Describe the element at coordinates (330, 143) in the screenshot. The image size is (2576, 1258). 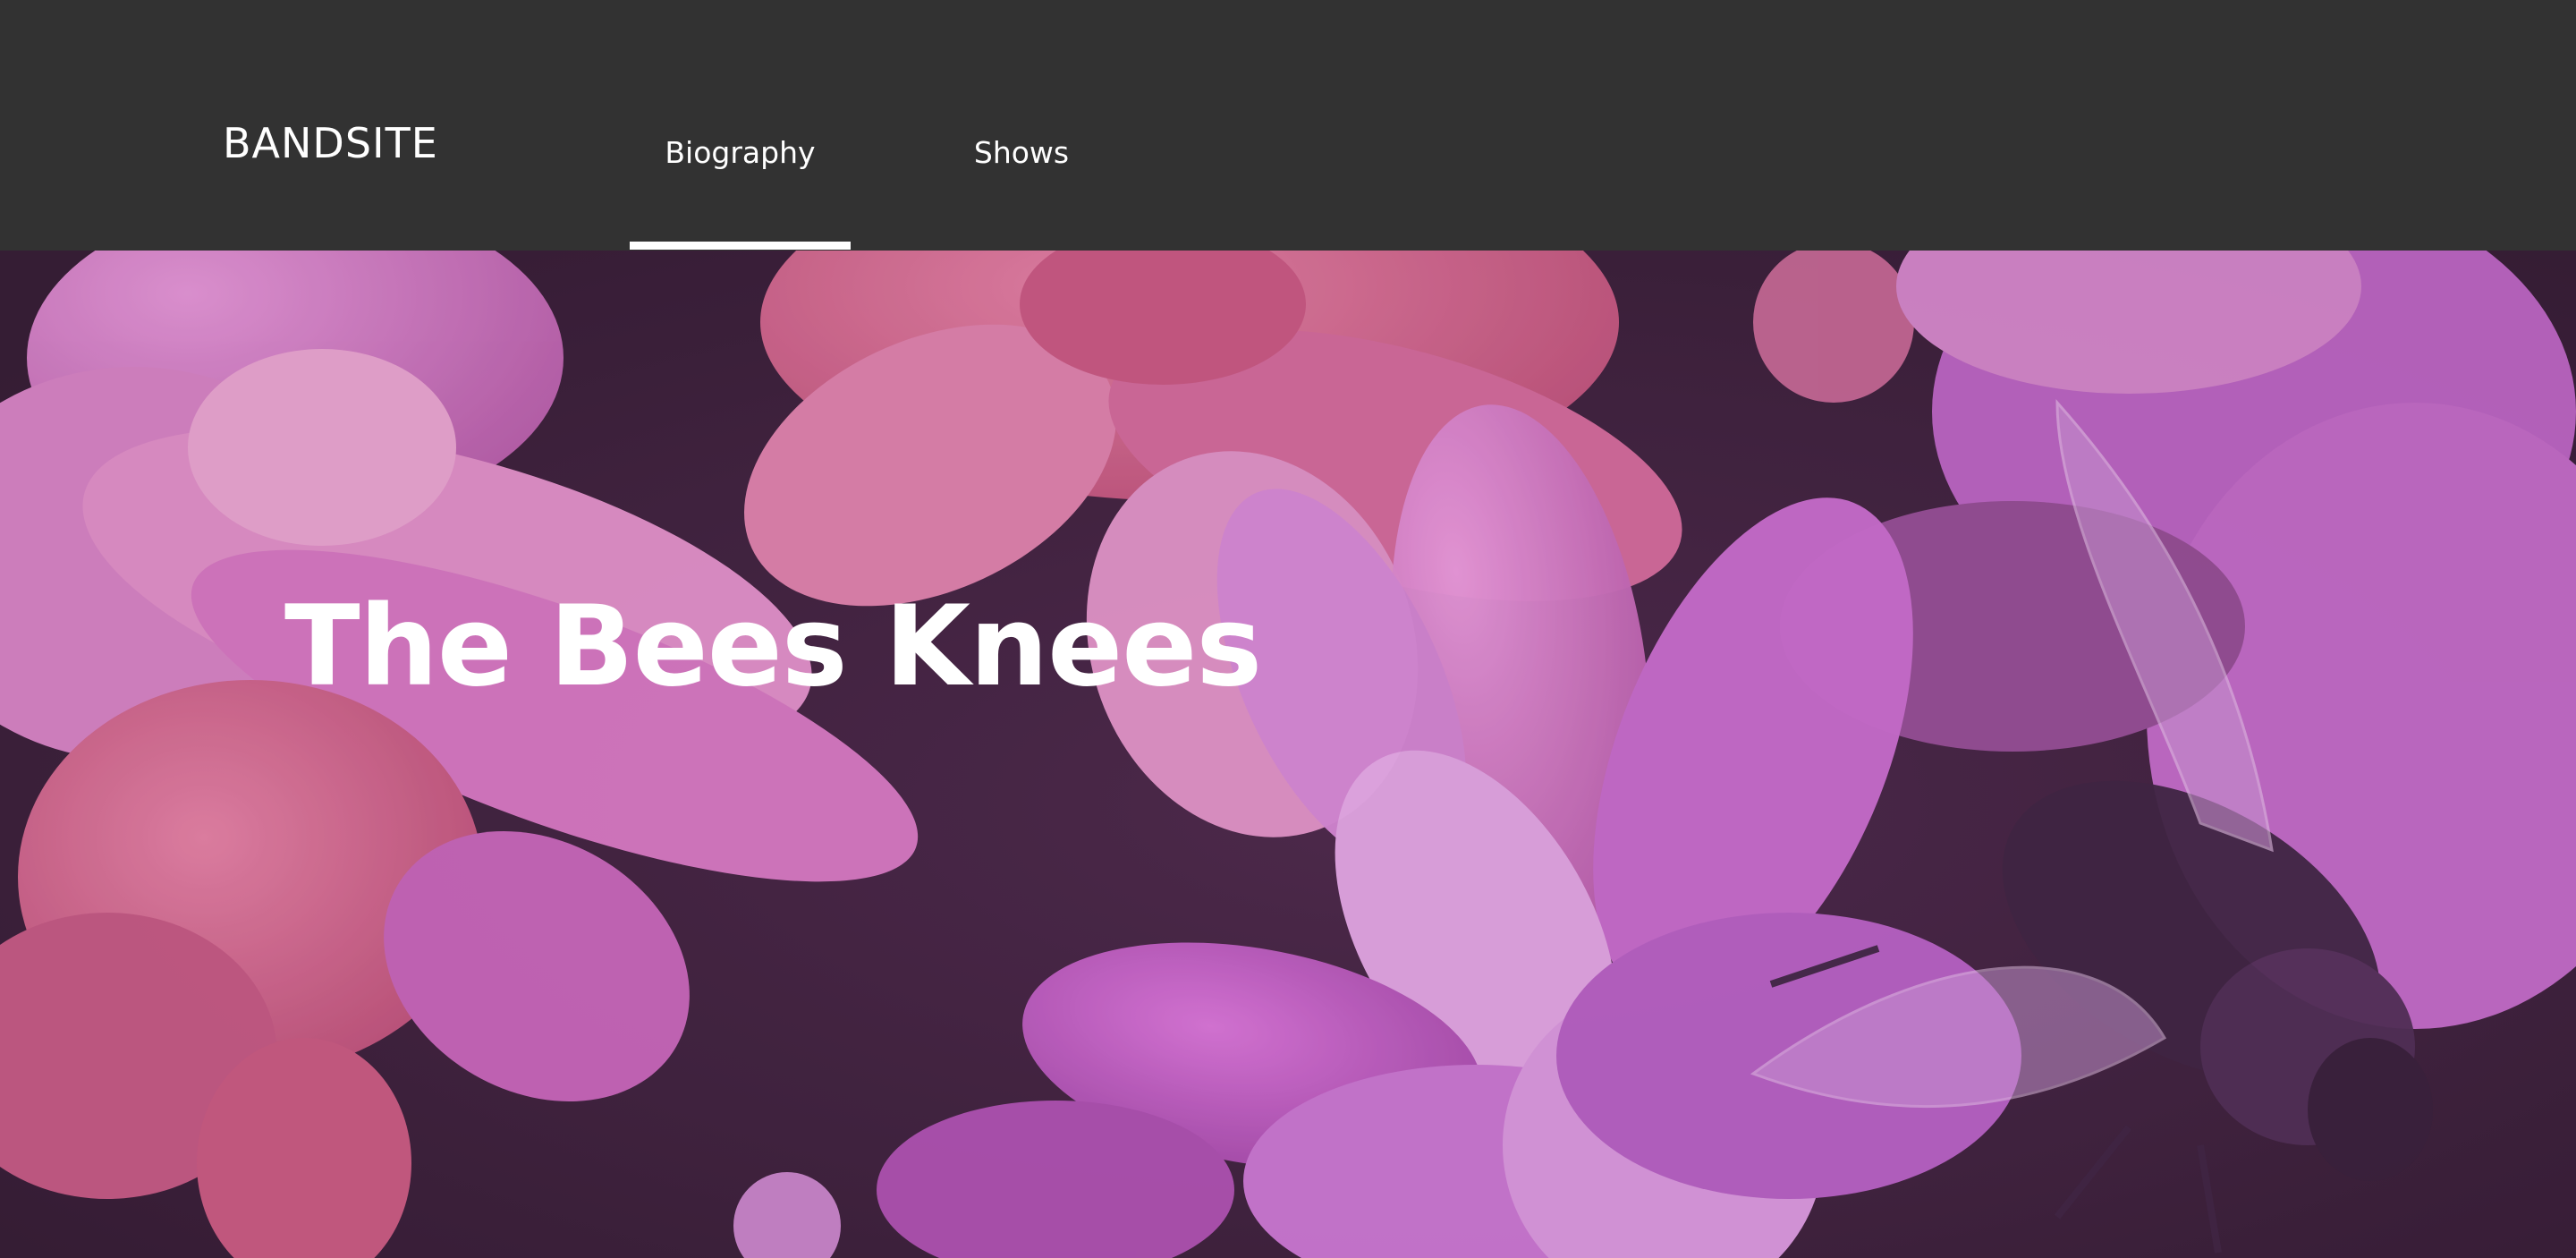
I see `site-logo: BANDSITE` at that location.